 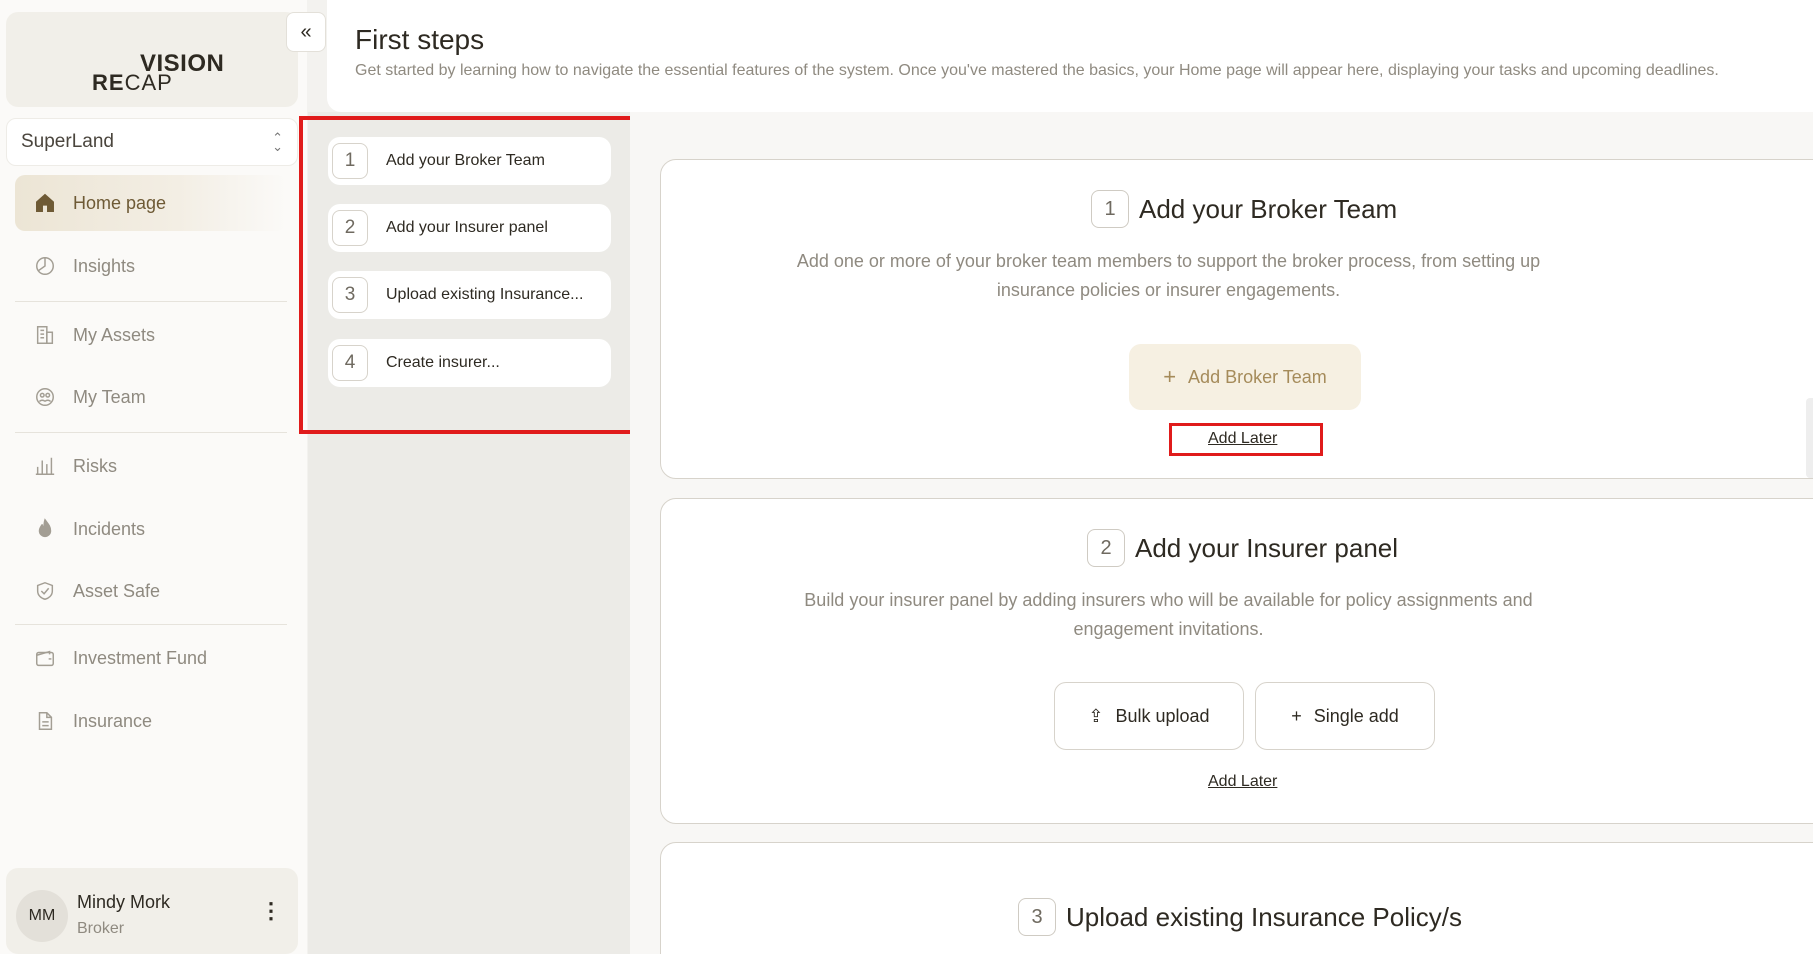 What do you see at coordinates (1257, 376) in the screenshot?
I see `button-label: Add Broker Team` at bounding box center [1257, 376].